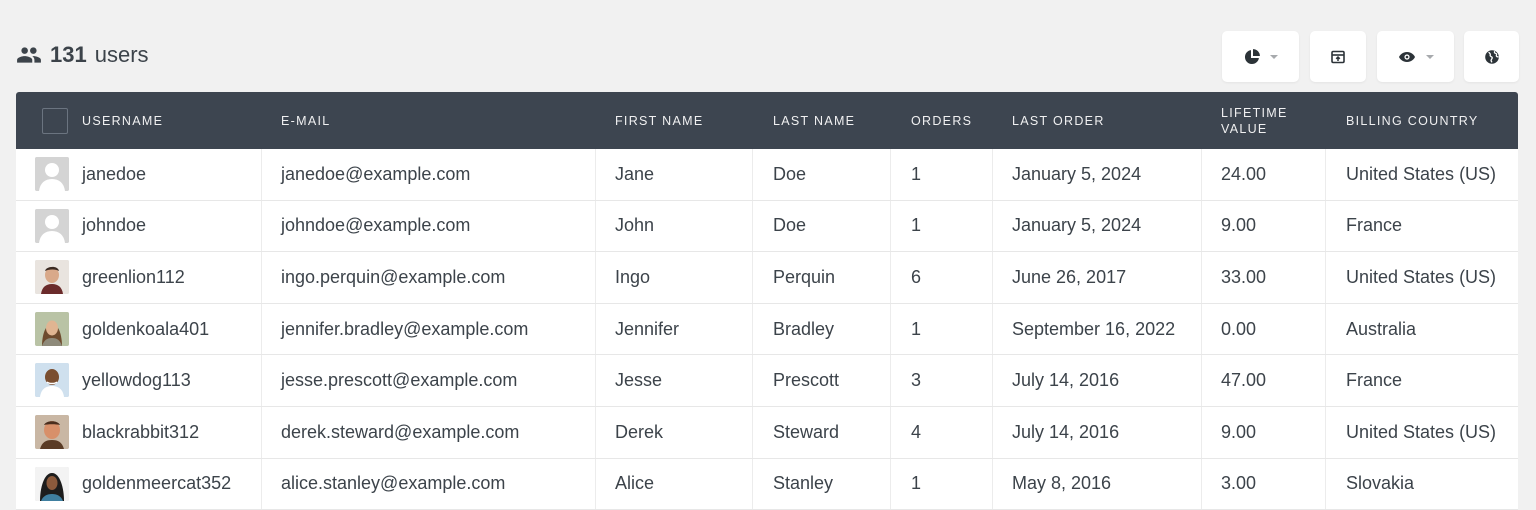 The image size is (1536, 510). What do you see at coordinates (1380, 483) in the screenshot?
I see `billing-country-cell: Slovakia` at bounding box center [1380, 483].